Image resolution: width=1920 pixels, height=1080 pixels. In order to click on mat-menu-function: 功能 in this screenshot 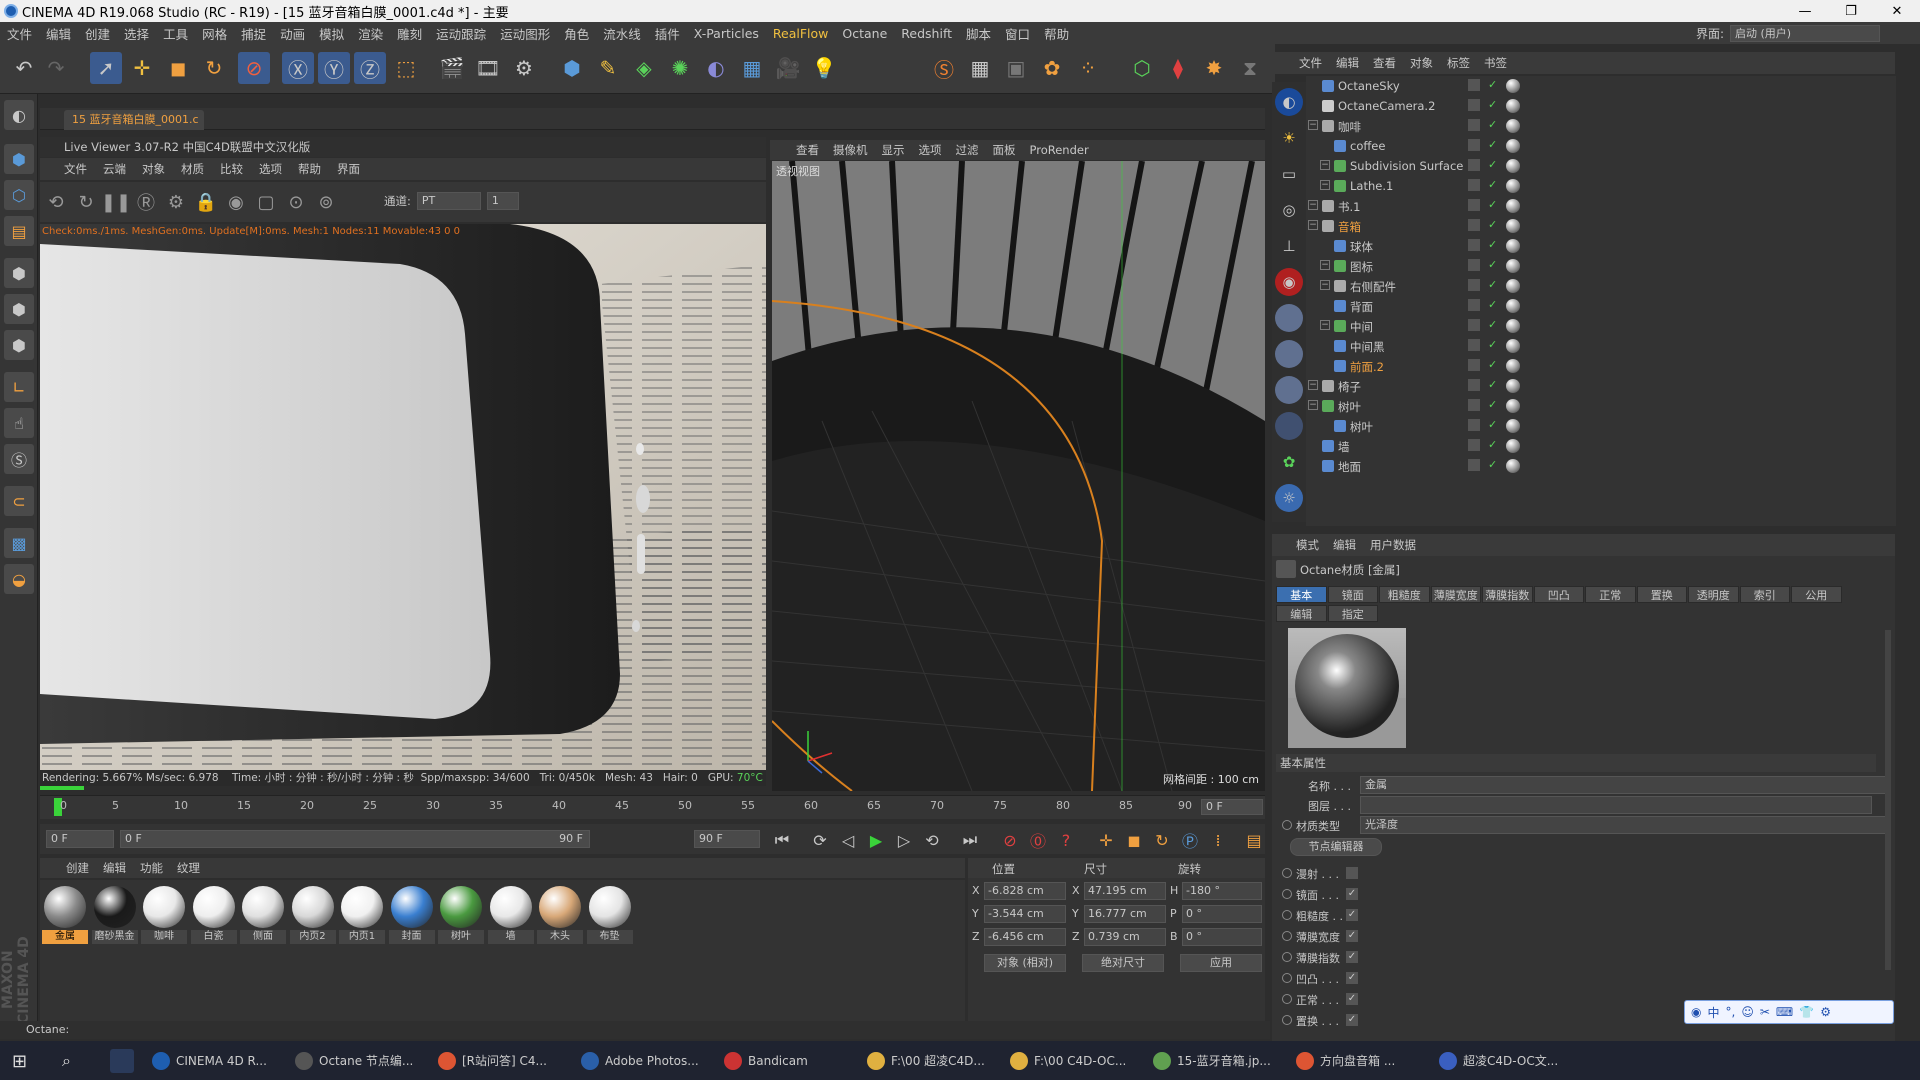, I will do `click(151, 868)`.